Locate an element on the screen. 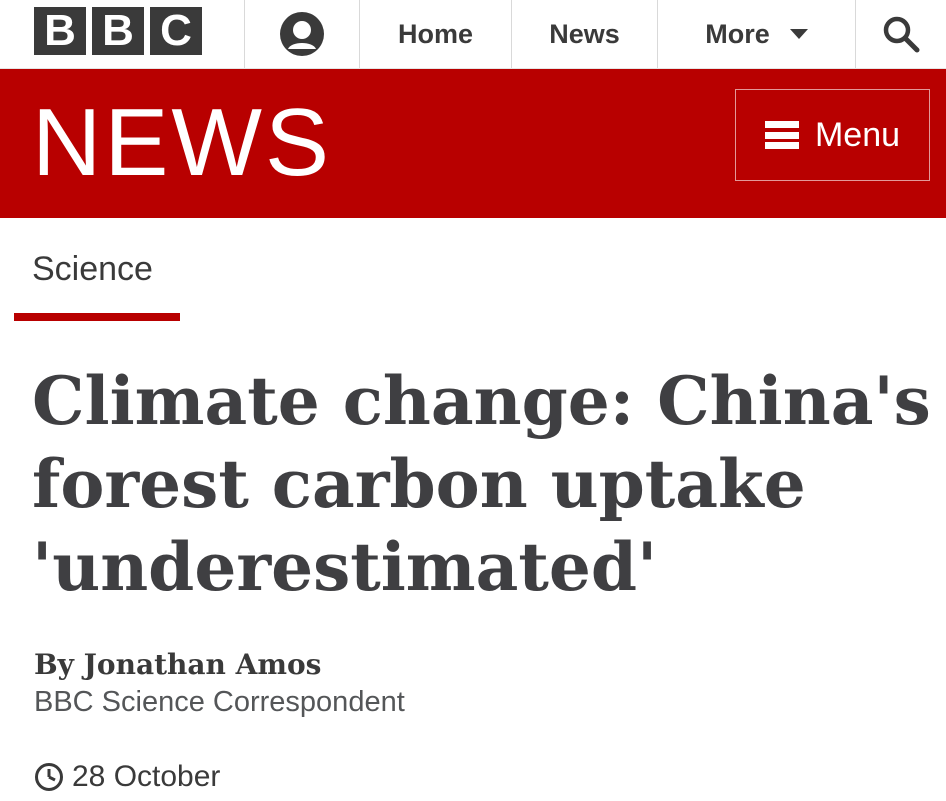  nav-news-link: News is located at coordinates (584, 34).